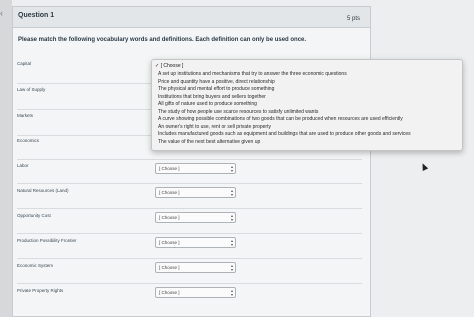 This screenshot has width=474, height=317. What do you see at coordinates (195, 292) in the screenshot?
I see `private-property-rights-select: [ Choose ] ▴ ▾` at bounding box center [195, 292].